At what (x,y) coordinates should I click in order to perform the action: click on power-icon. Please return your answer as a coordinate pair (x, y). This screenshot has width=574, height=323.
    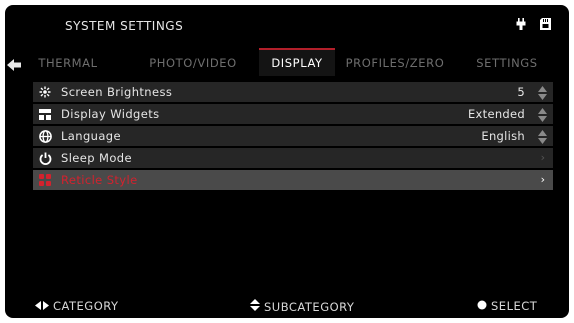
    Looking at the image, I should click on (45, 158).